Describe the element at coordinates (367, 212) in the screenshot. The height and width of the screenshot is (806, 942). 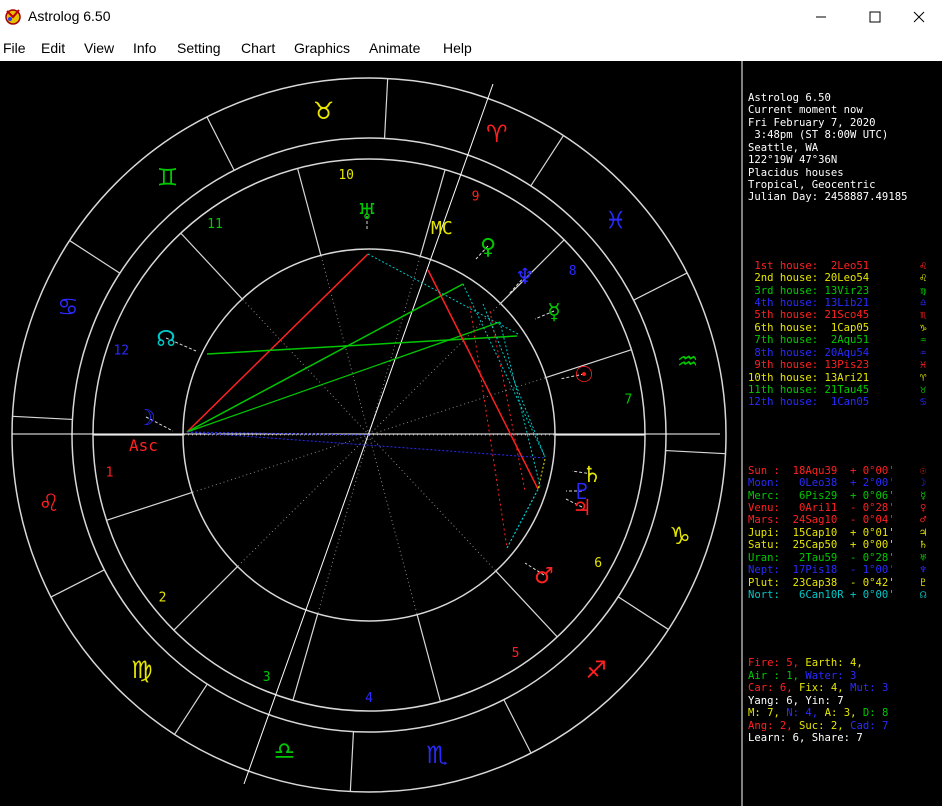
I see `planet-glyph-icon: ♅` at that location.